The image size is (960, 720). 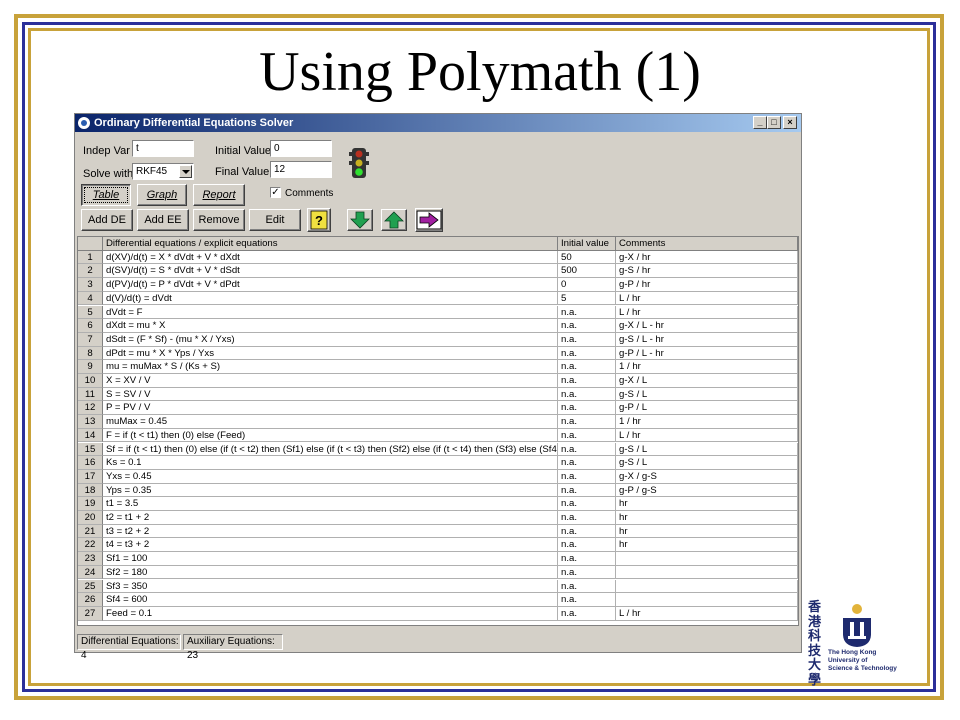 I want to click on row-number: 18, so click(x=90, y=490).